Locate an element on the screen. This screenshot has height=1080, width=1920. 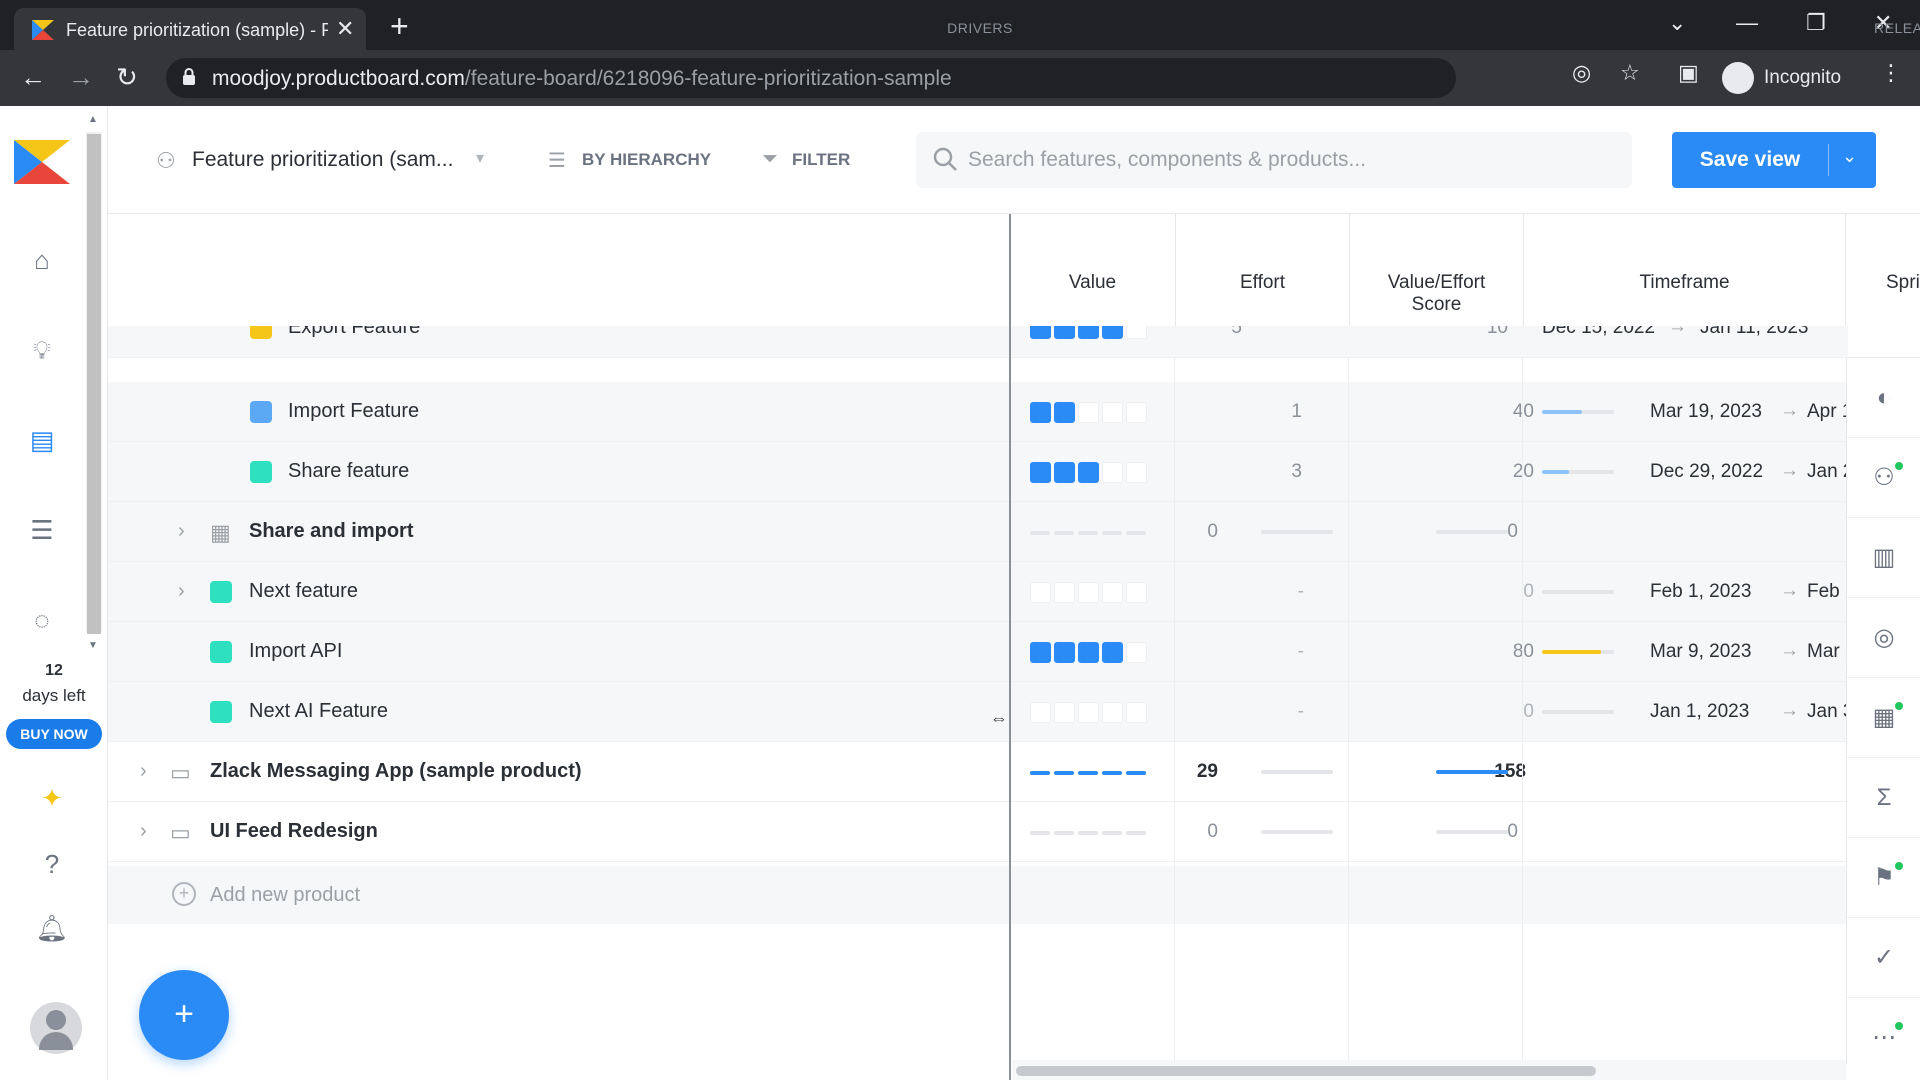
forward-icon: → is located at coordinates (81, 77).